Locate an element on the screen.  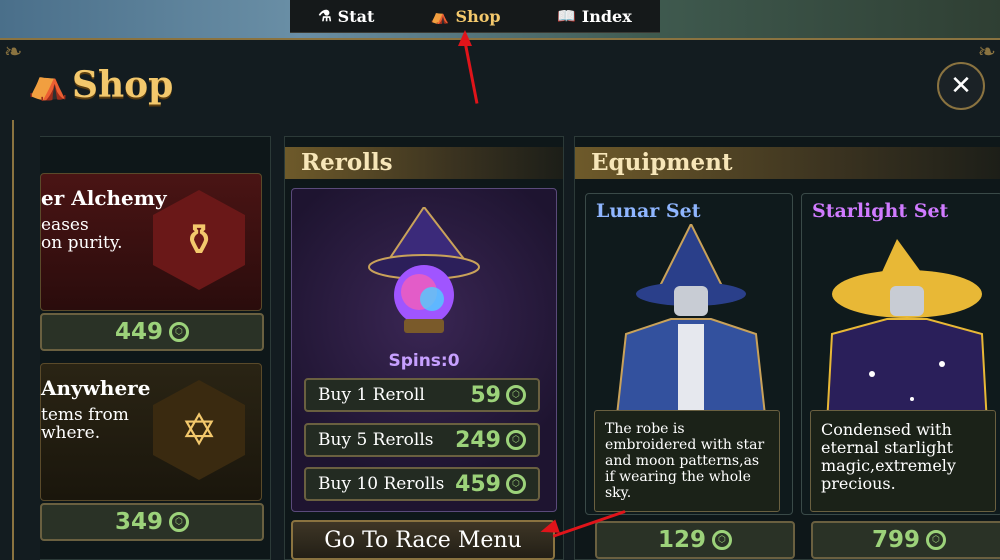
tab-shop-label: Shop is located at coordinates (478, 16).